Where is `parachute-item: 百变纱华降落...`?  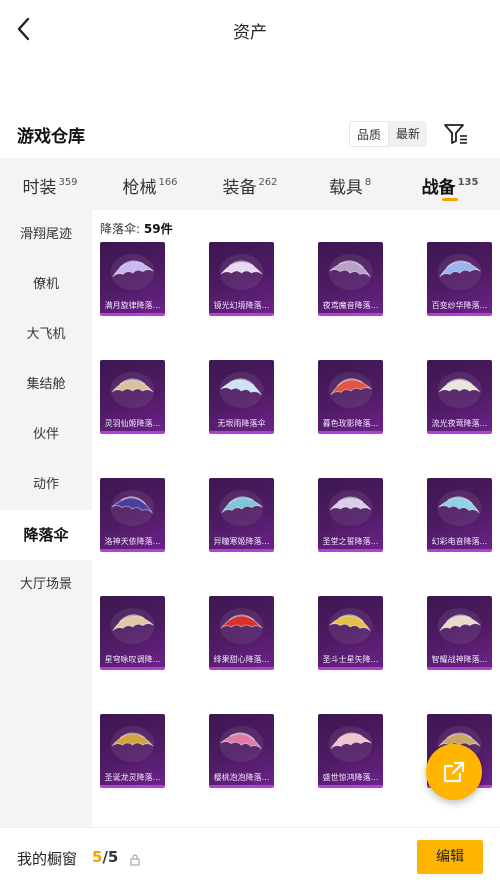 parachute-item: 百变纱华降落... is located at coordinates (459, 279).